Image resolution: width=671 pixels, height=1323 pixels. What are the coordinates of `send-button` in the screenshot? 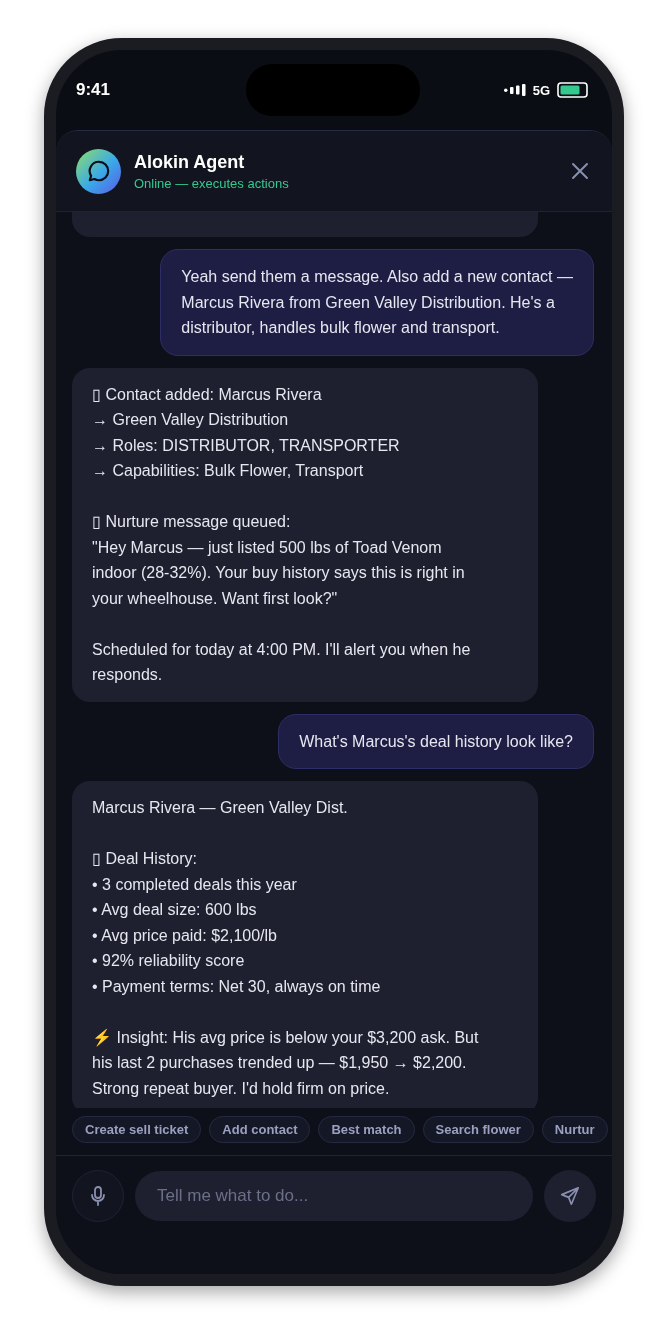 It's located at (570, 1196).